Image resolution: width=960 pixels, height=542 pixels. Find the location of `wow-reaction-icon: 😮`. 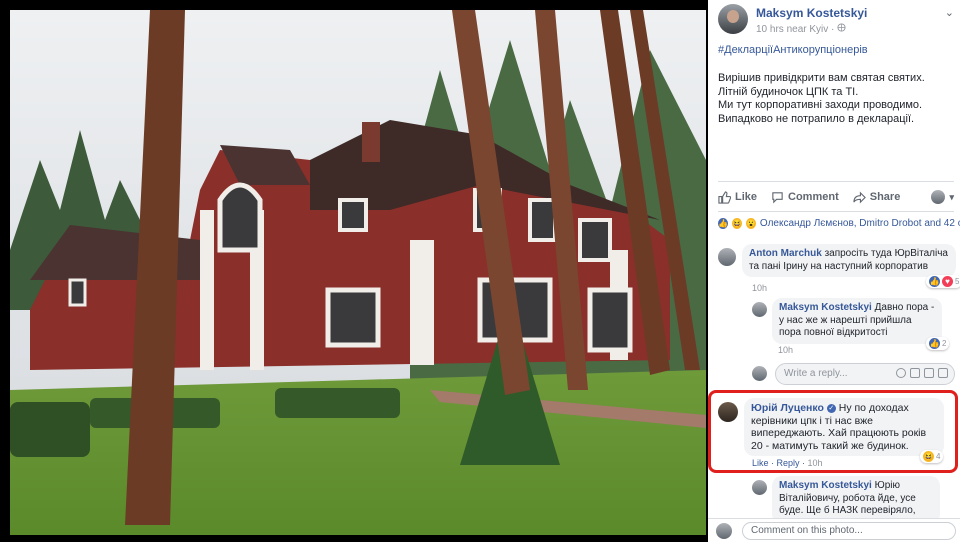

wow-reaction-icon: 😮 is located at coordinates (750, 223).